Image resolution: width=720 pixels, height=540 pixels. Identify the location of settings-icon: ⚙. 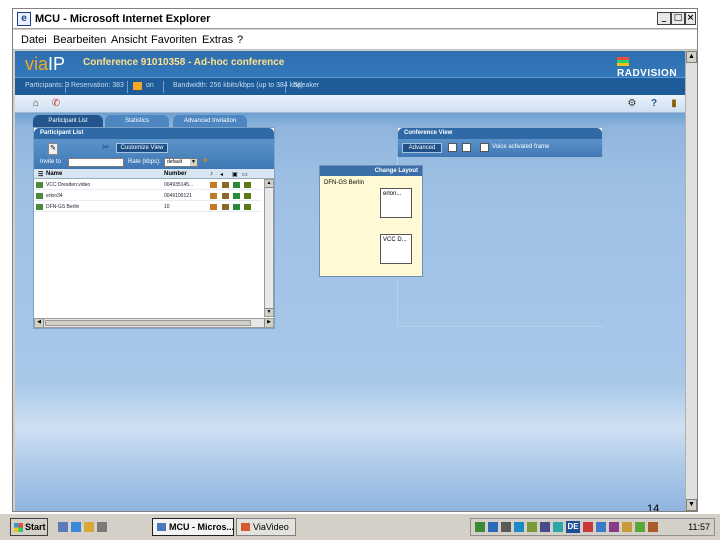
(632, 104).